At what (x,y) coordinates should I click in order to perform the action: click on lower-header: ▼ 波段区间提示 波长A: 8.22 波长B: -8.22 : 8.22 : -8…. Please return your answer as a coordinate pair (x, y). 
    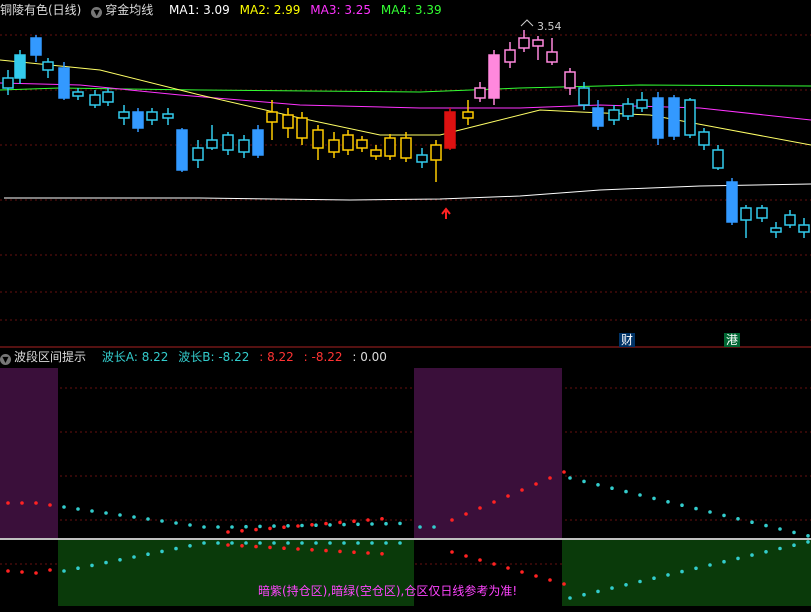
    Looking at the image, I should click on (196, 357).